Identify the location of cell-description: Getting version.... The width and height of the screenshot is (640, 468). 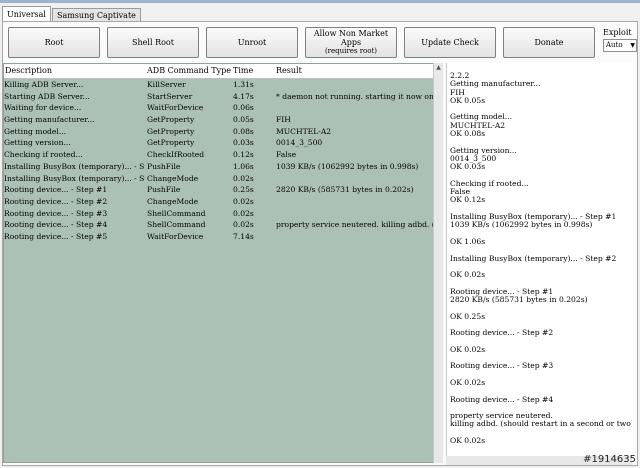
(37, 143).